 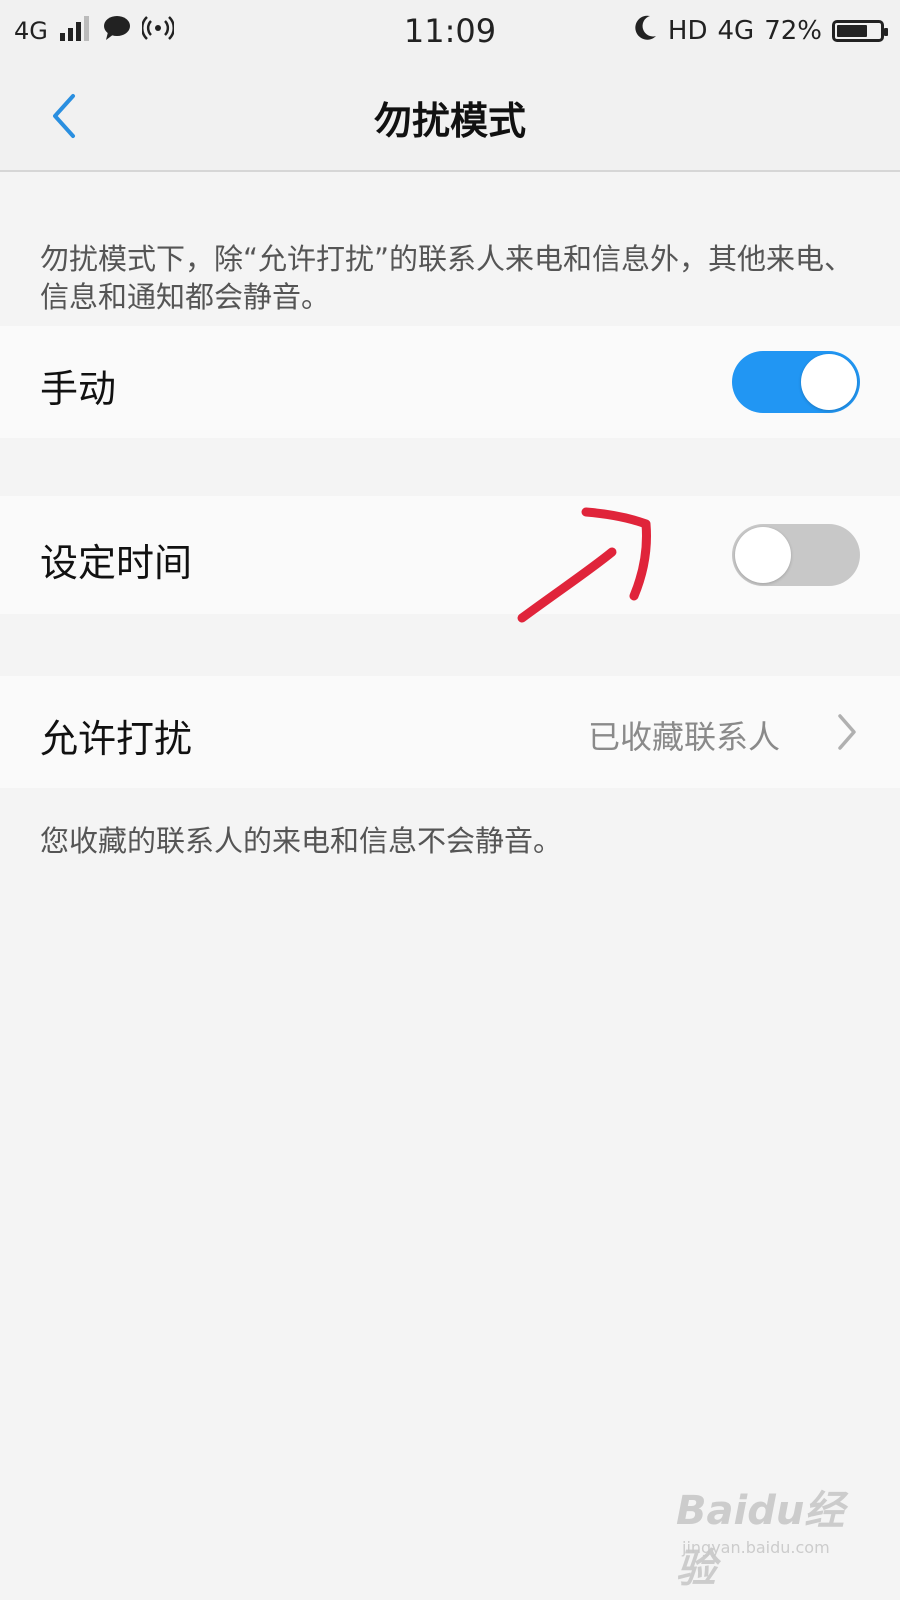 What do you see at coordinates (736, 31) in the screenshot?
I see `network-right-label: 4G` at bounding box center [736, 31].